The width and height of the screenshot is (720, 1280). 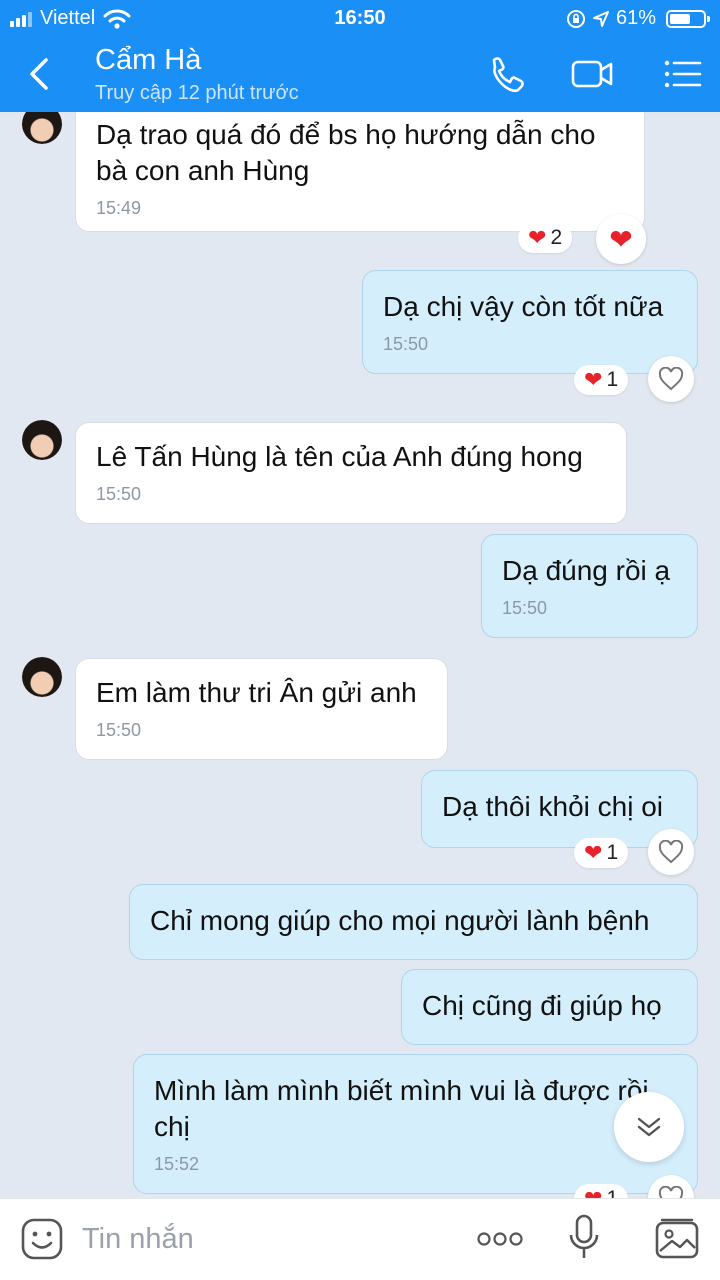 What do you see at coordinates (684, 74) in the screenshot?
I see `menu-icon` at bounding box center [684, 74].